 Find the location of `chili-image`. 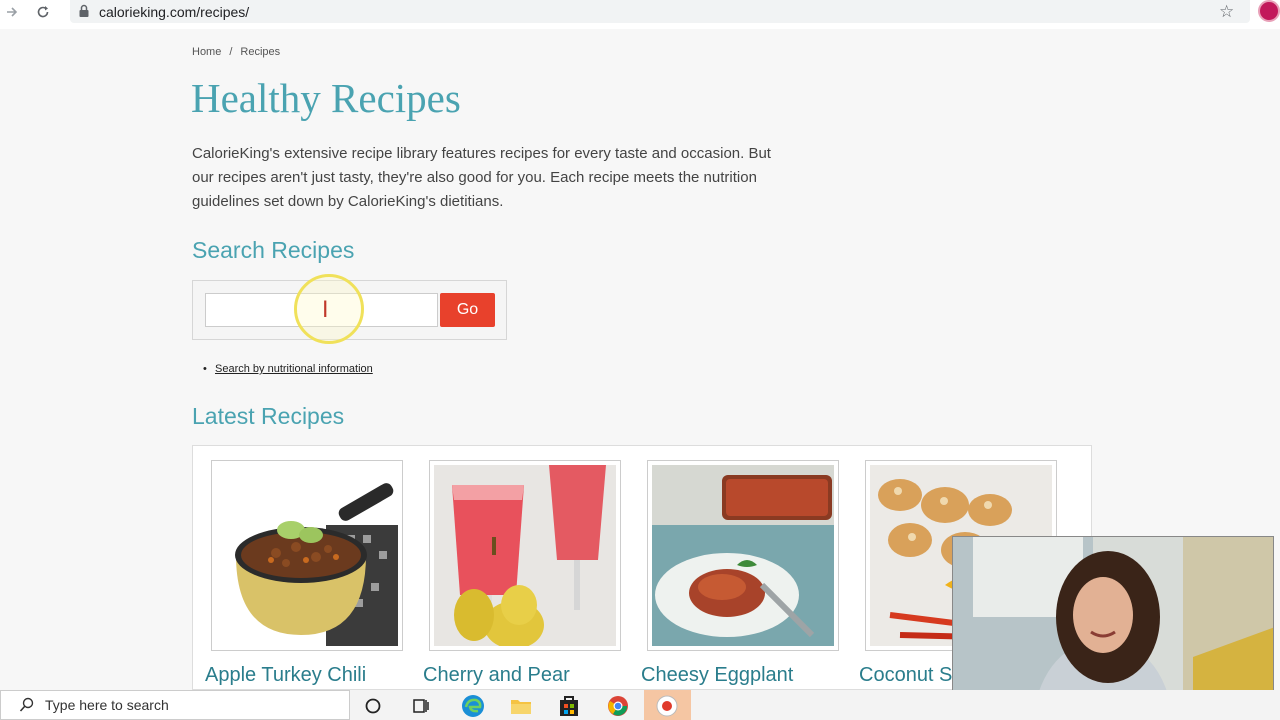

chili-image is located at coordinates (307, 555).